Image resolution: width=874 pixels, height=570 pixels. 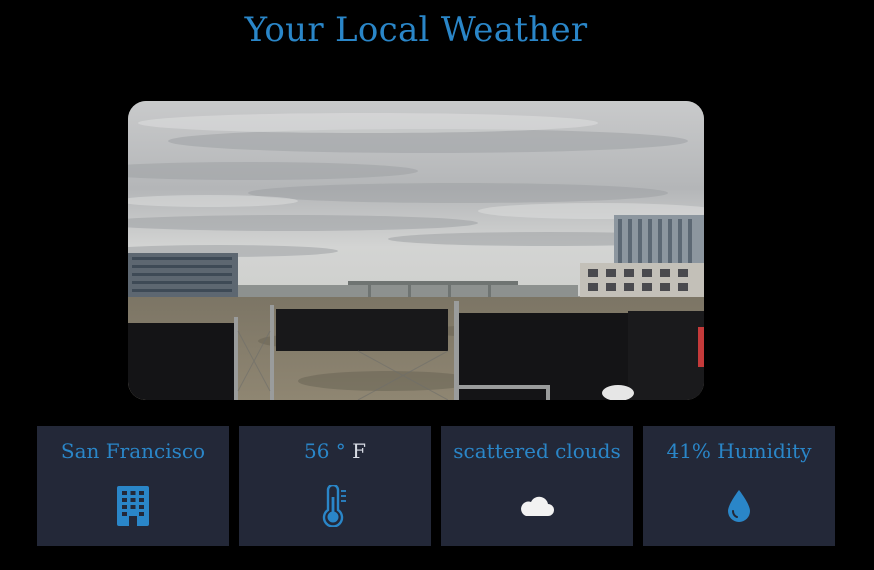 I want to click on temperature-label: 56 ° F, so click(x=335, y=451).